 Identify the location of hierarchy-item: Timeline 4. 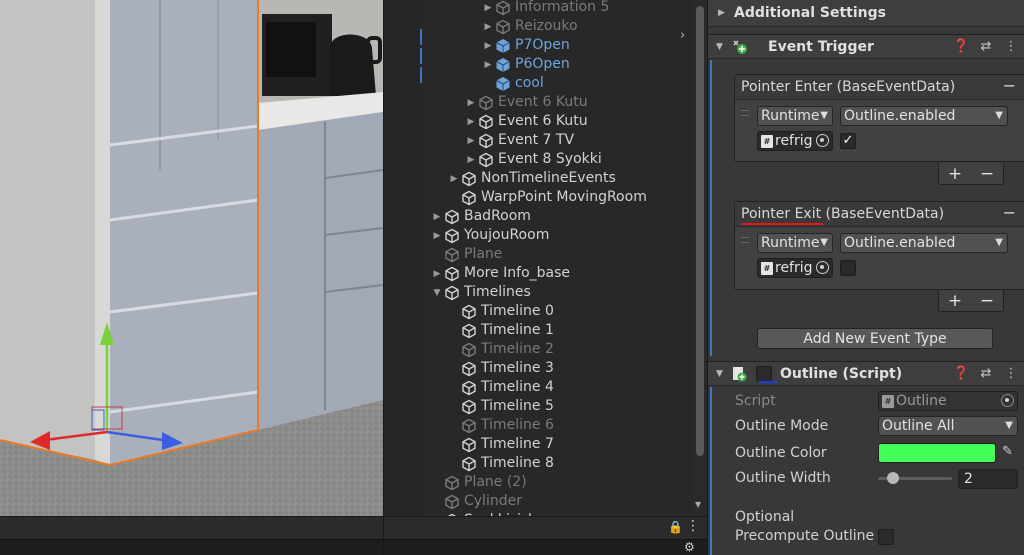
(500, 387).